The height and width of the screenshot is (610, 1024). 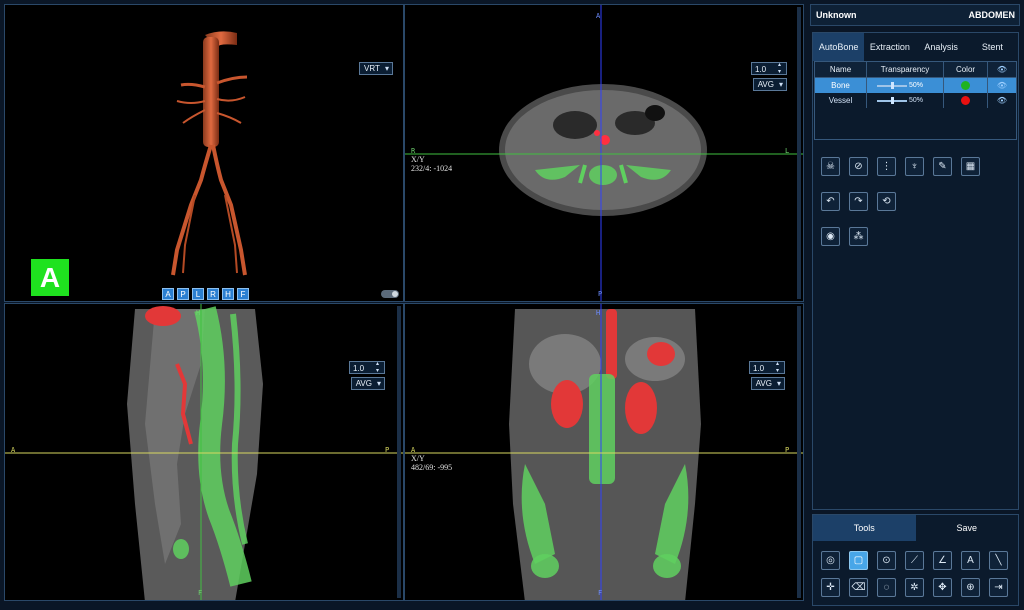 I want to click on crosshair-icon: ✛, so click(x=830, y=587).